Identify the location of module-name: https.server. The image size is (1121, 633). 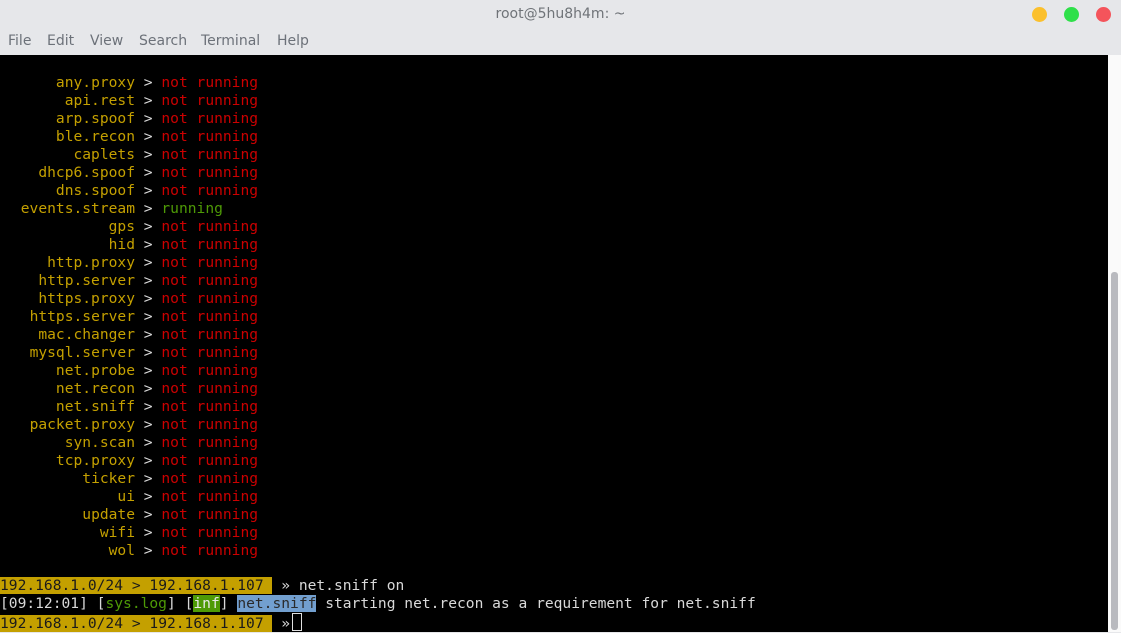
(82, 316).